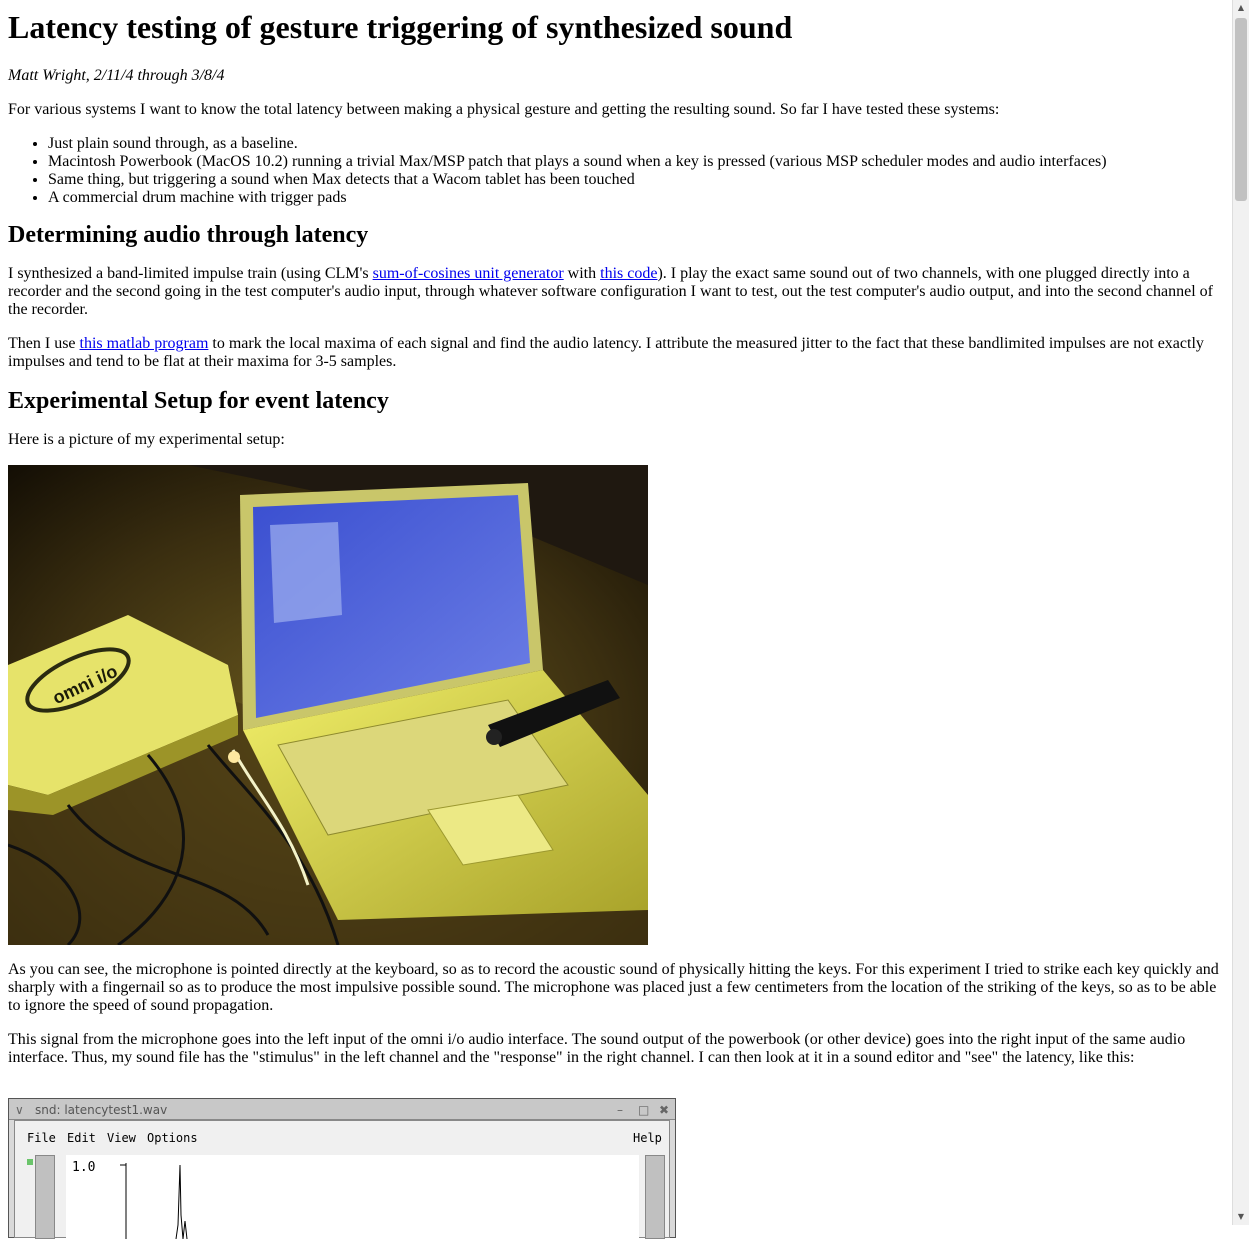 The width and height of the screenshot is (1249, 1239). Describe the element at coordinates (636, 144) in the screenshot. I see `list-item: Just plain sound through, as a baseline.` at that location.